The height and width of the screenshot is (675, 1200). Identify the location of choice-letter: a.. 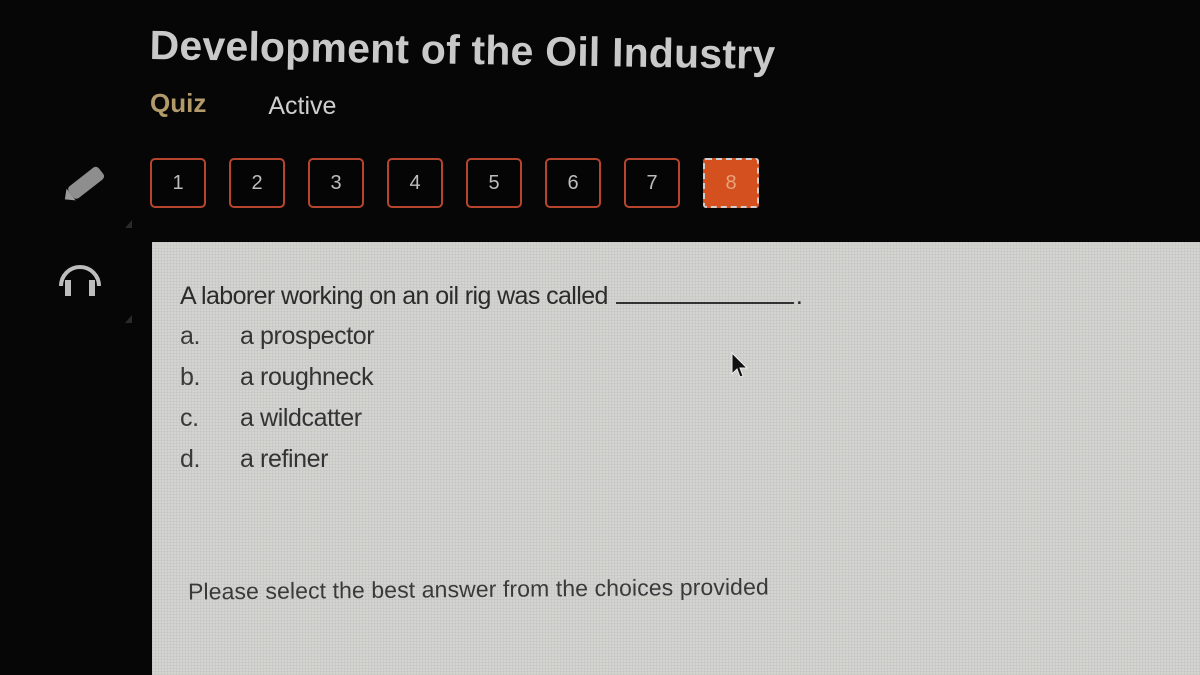
(190, 336).